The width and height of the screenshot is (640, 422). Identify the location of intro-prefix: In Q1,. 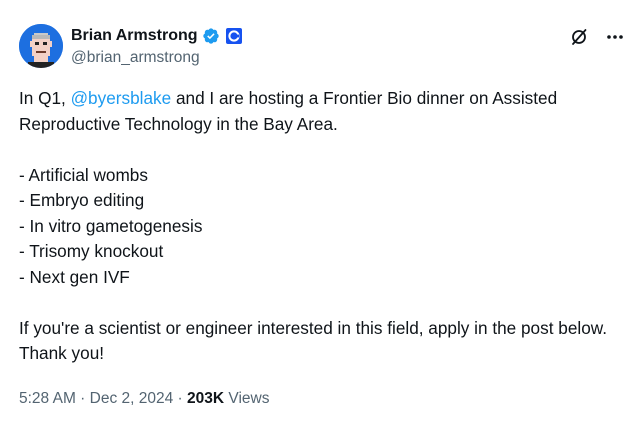
(45, 98).